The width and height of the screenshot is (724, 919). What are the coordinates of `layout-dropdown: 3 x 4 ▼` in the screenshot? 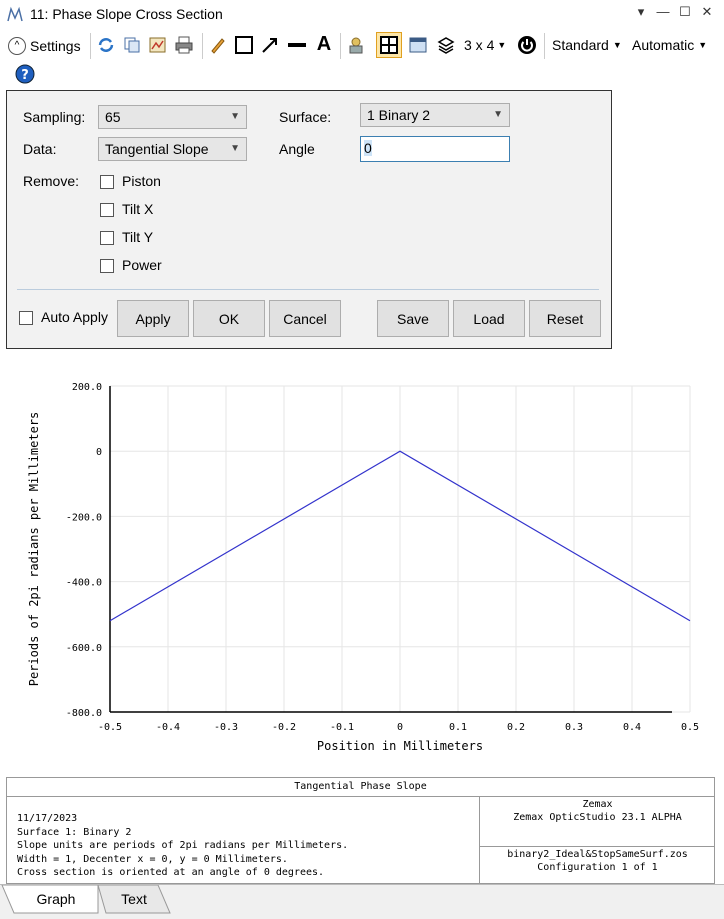 It's located at (485, 45).